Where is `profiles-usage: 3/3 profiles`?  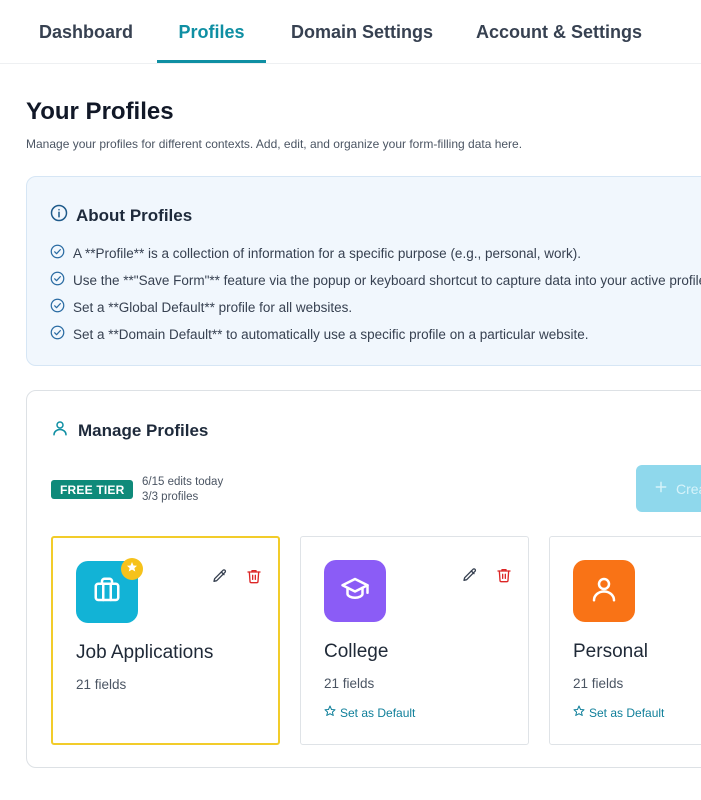
profiles-usage: 3/3 profiles is located at coordinates (170, 497).